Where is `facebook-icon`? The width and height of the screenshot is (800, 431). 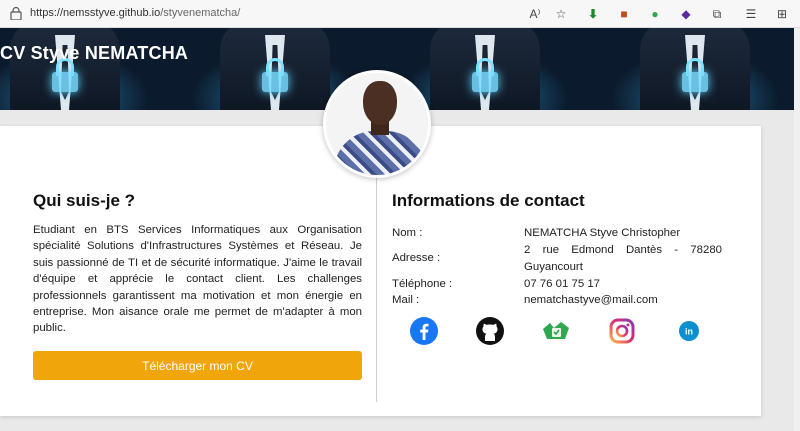 facebook-icon is located at coordinates (424, 331).